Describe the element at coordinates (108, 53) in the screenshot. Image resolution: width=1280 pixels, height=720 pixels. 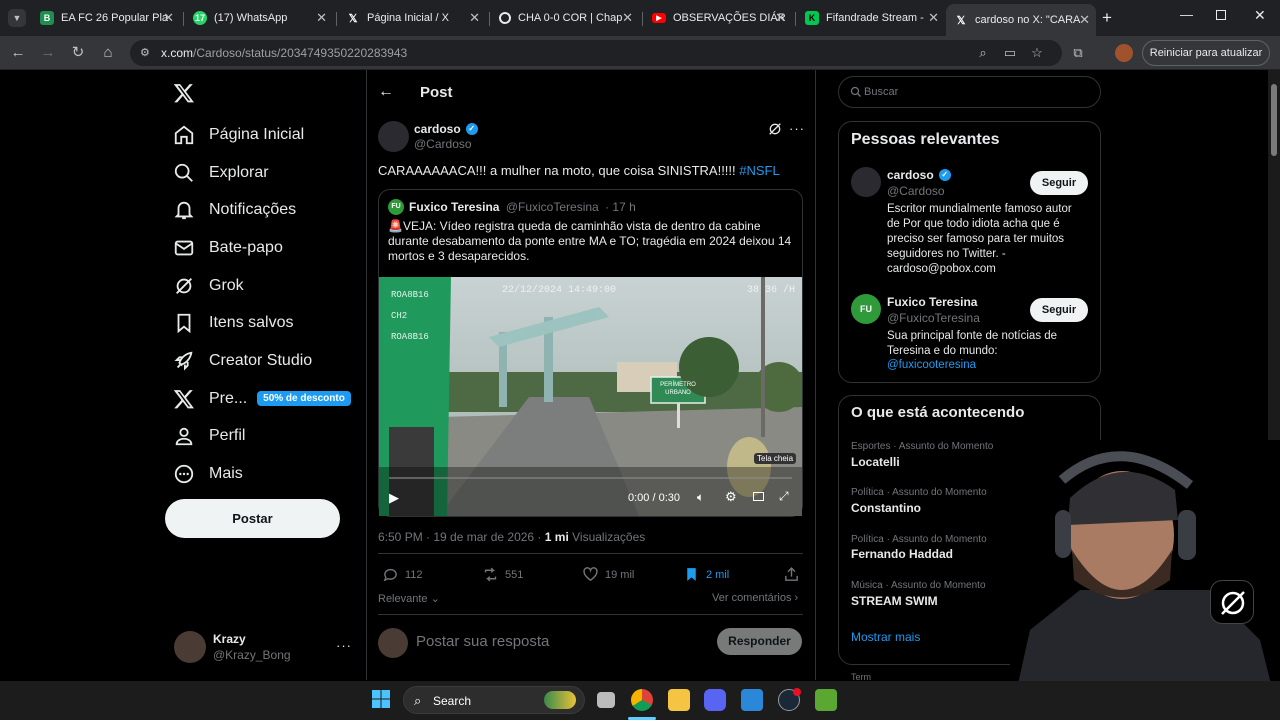
I see `home-browser-icon: ⌂` at that location.